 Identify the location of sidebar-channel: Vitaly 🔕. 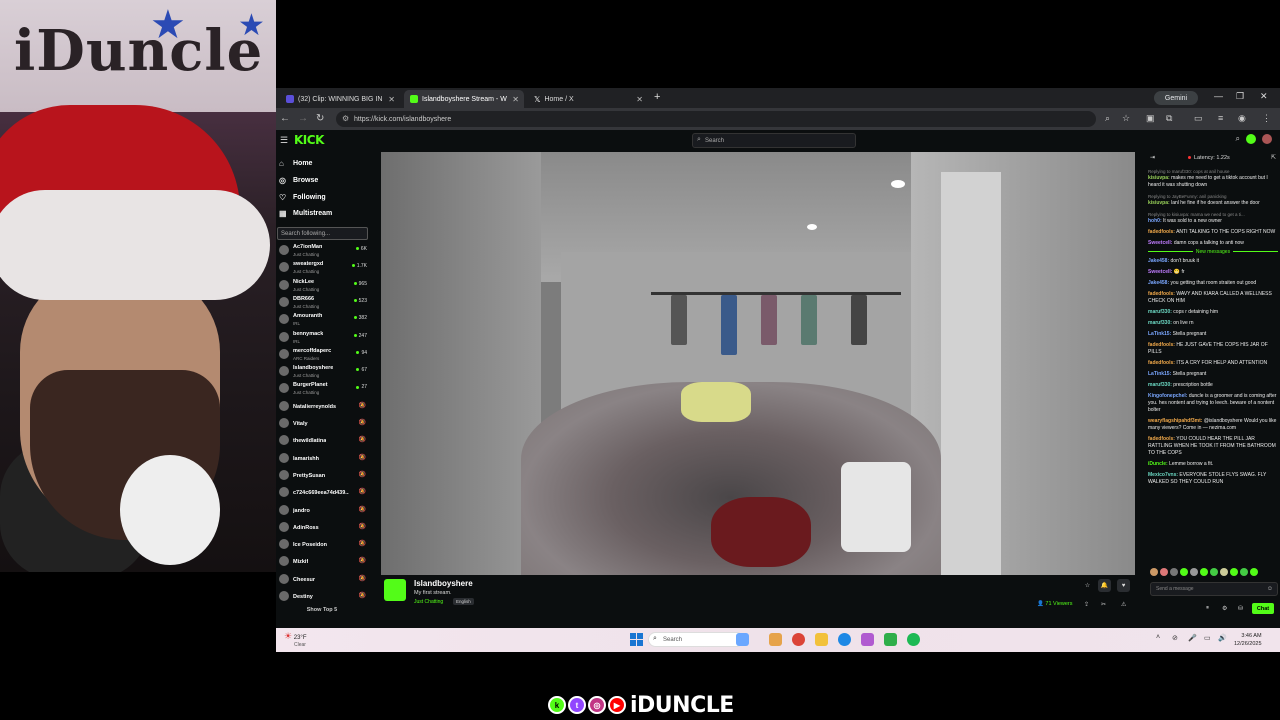
(324, 424).